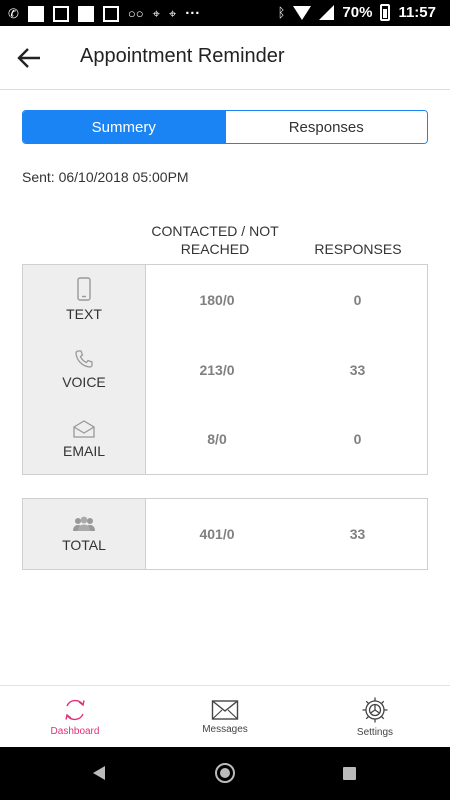  I want to click on app-bar: Appointment Reminder, so click(225, 58).